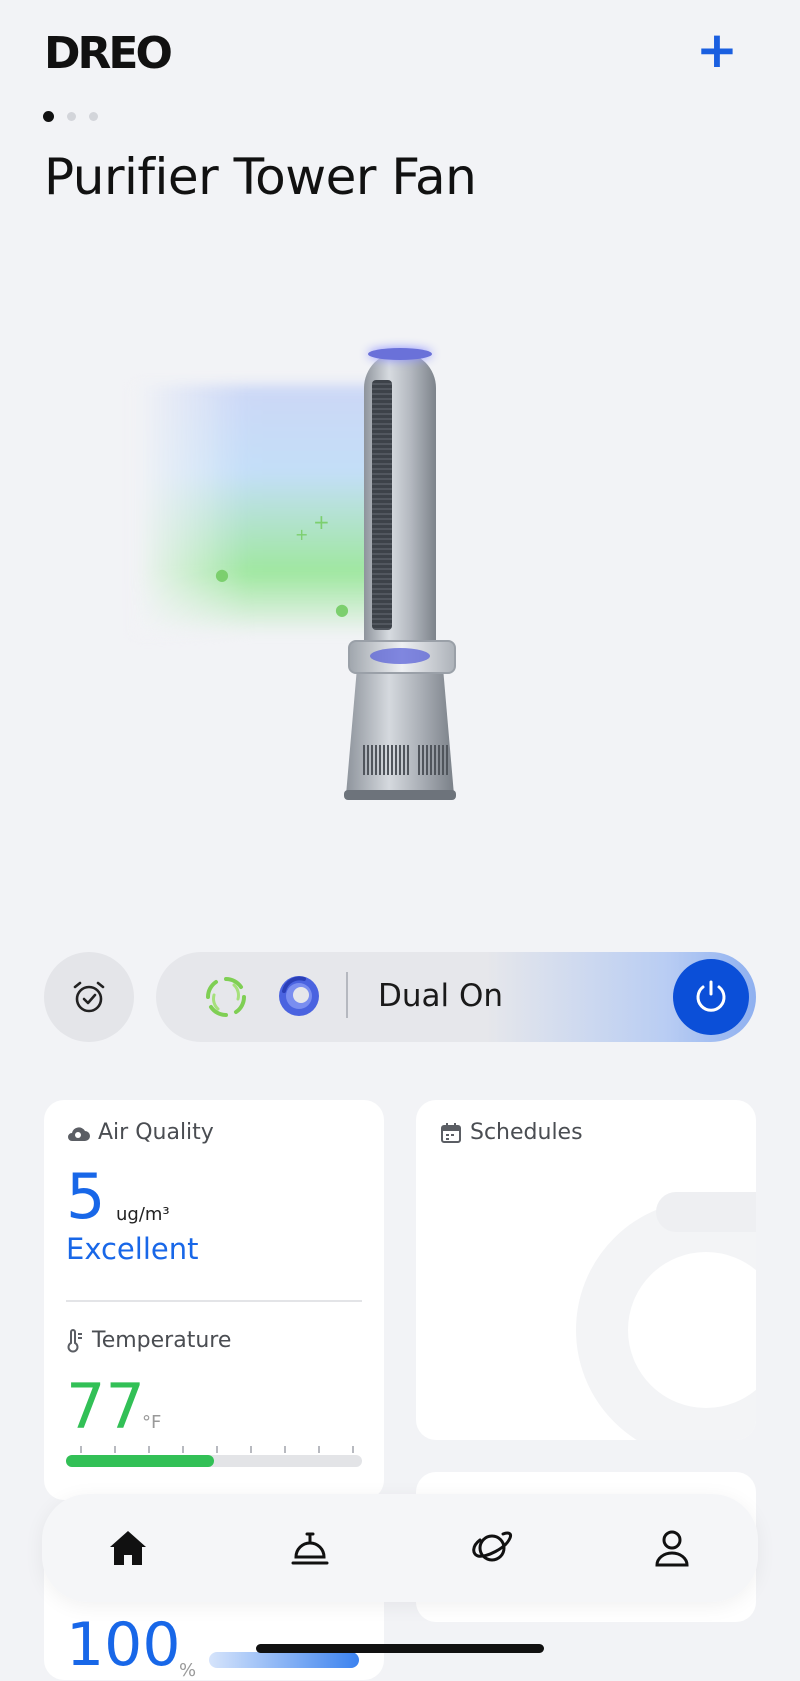  Describe the element at coordinates (400, 732) in the screenshot. I see `tower-base` at that location.